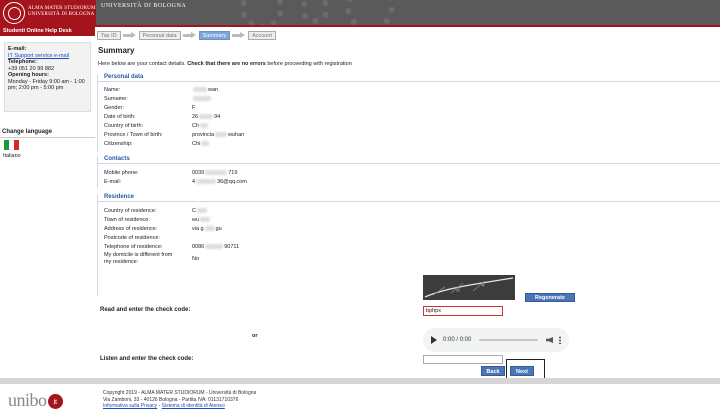 The width and height of the screenshot is (720, 416). What do you see at coordinates (404, 229) in the screenshot?
I see `address-row: Address of residence: via g gu` at bounding box center [404, 229].